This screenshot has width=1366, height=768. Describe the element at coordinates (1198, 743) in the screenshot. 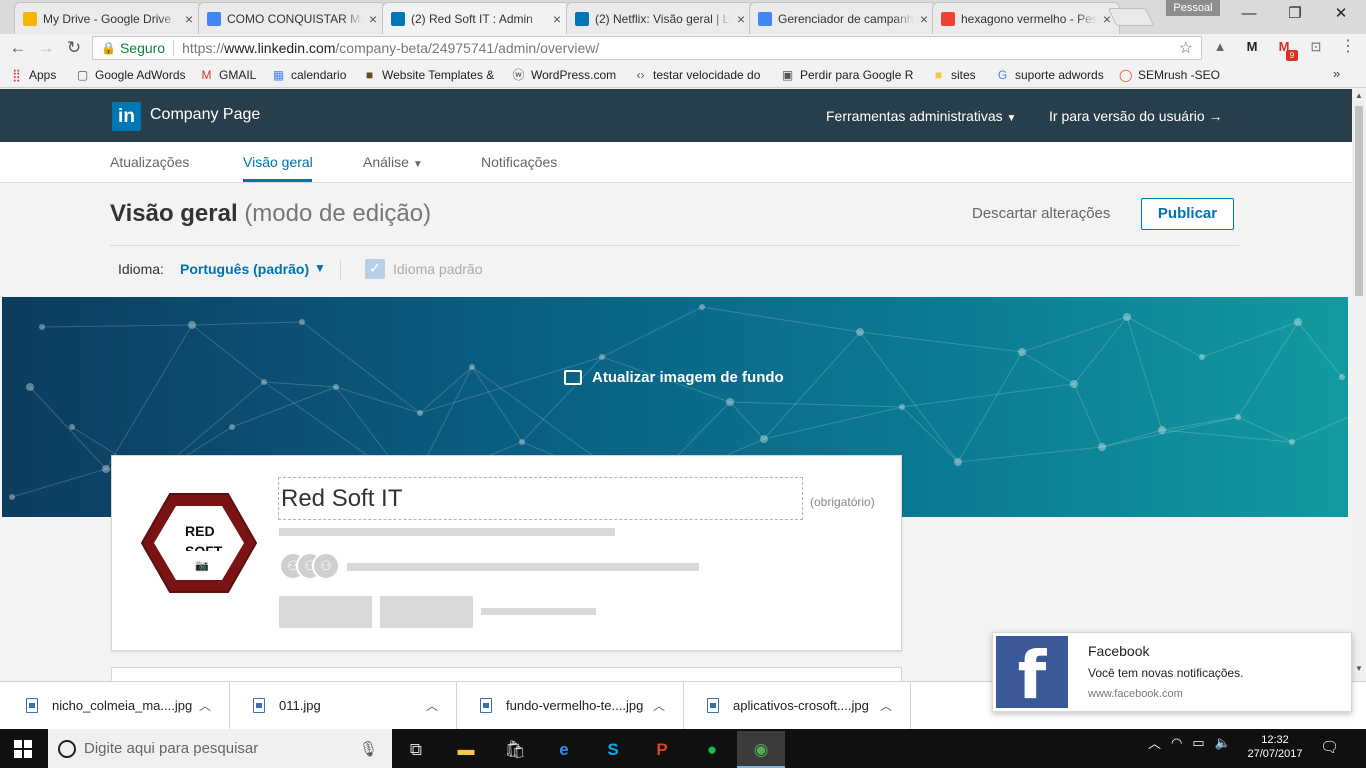

I see `battery-icon: ▭` at that location.